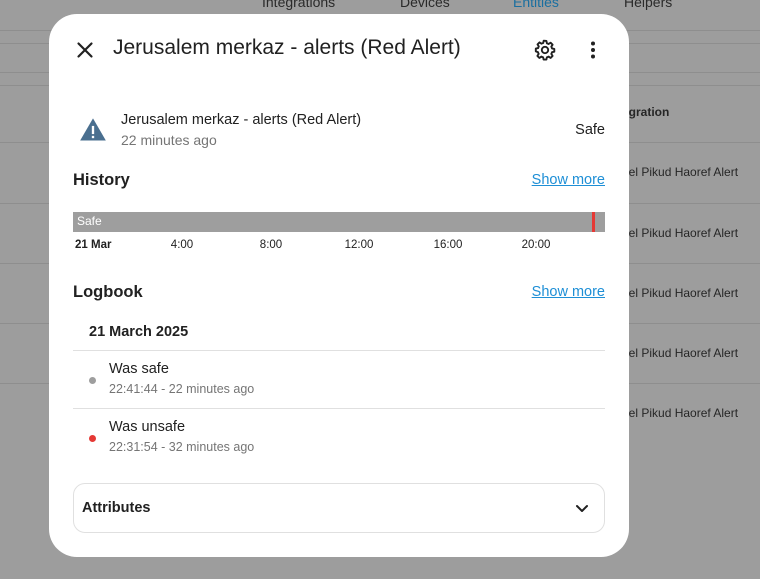 This screenshot has height=579, width=760. What do you see at coordinates (139, 369) in the screenshot?
I see `log-entry-title: Was safe` at bounding box center [139, 369].